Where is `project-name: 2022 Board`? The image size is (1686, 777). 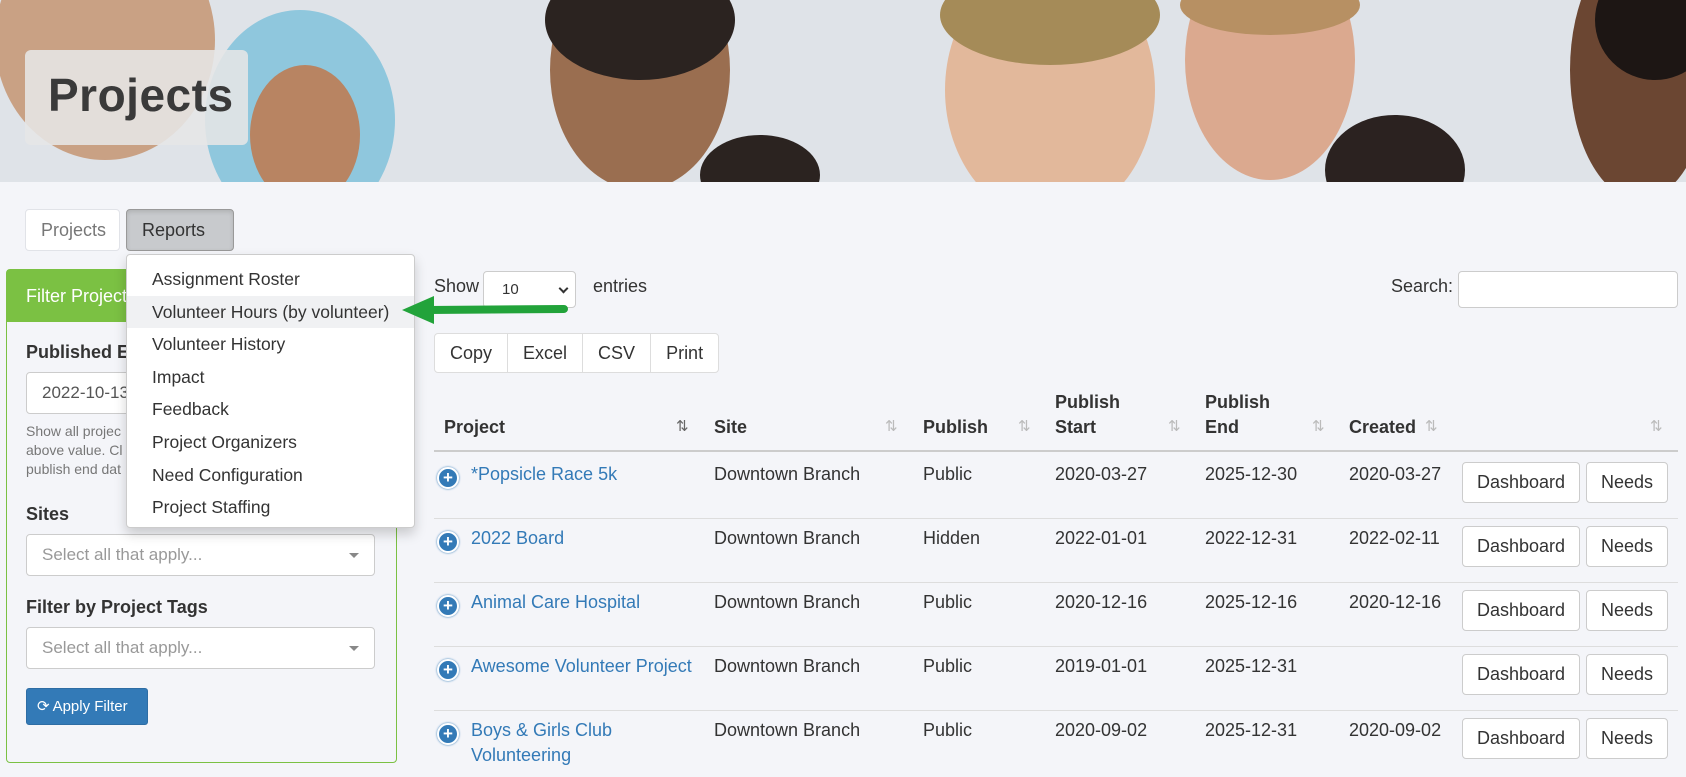
project-name: 2022 Board is located at coordinates (518, 538).